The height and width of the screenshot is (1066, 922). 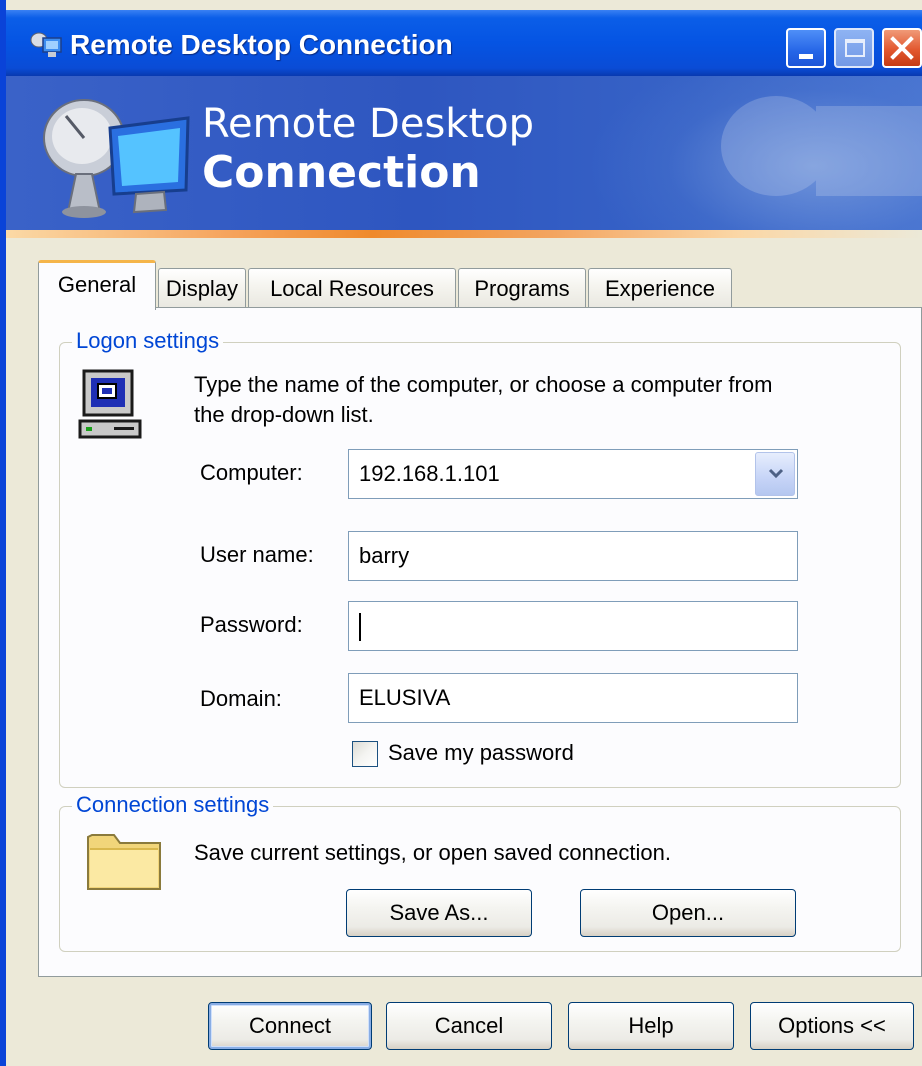 What do you see at coordinates (464, 43) in the screenshot?
I see `title-bar: Remote Desktop Connection` at bounding box center [464, 43].